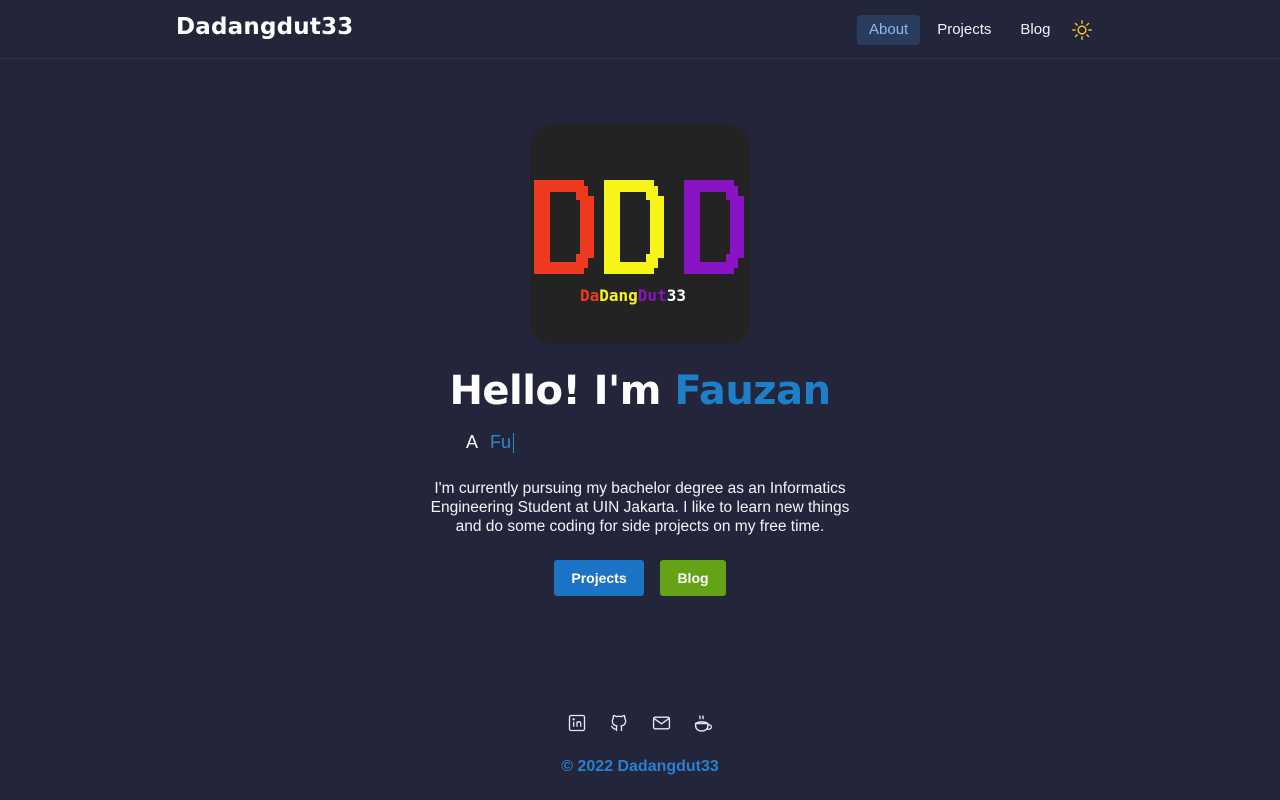  What do you see at coordinates (640, 766) in the screenshot?
I see `copyright-text: © 2022 Dadangdut33` at bounding box center [640, 766].